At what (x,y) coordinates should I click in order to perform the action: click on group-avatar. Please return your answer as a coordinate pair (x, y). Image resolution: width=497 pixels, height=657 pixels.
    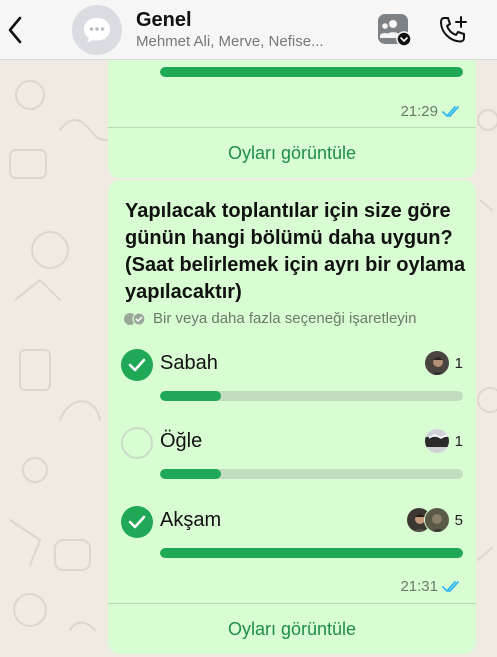
    Looking at the image, I should click on (97, 29).